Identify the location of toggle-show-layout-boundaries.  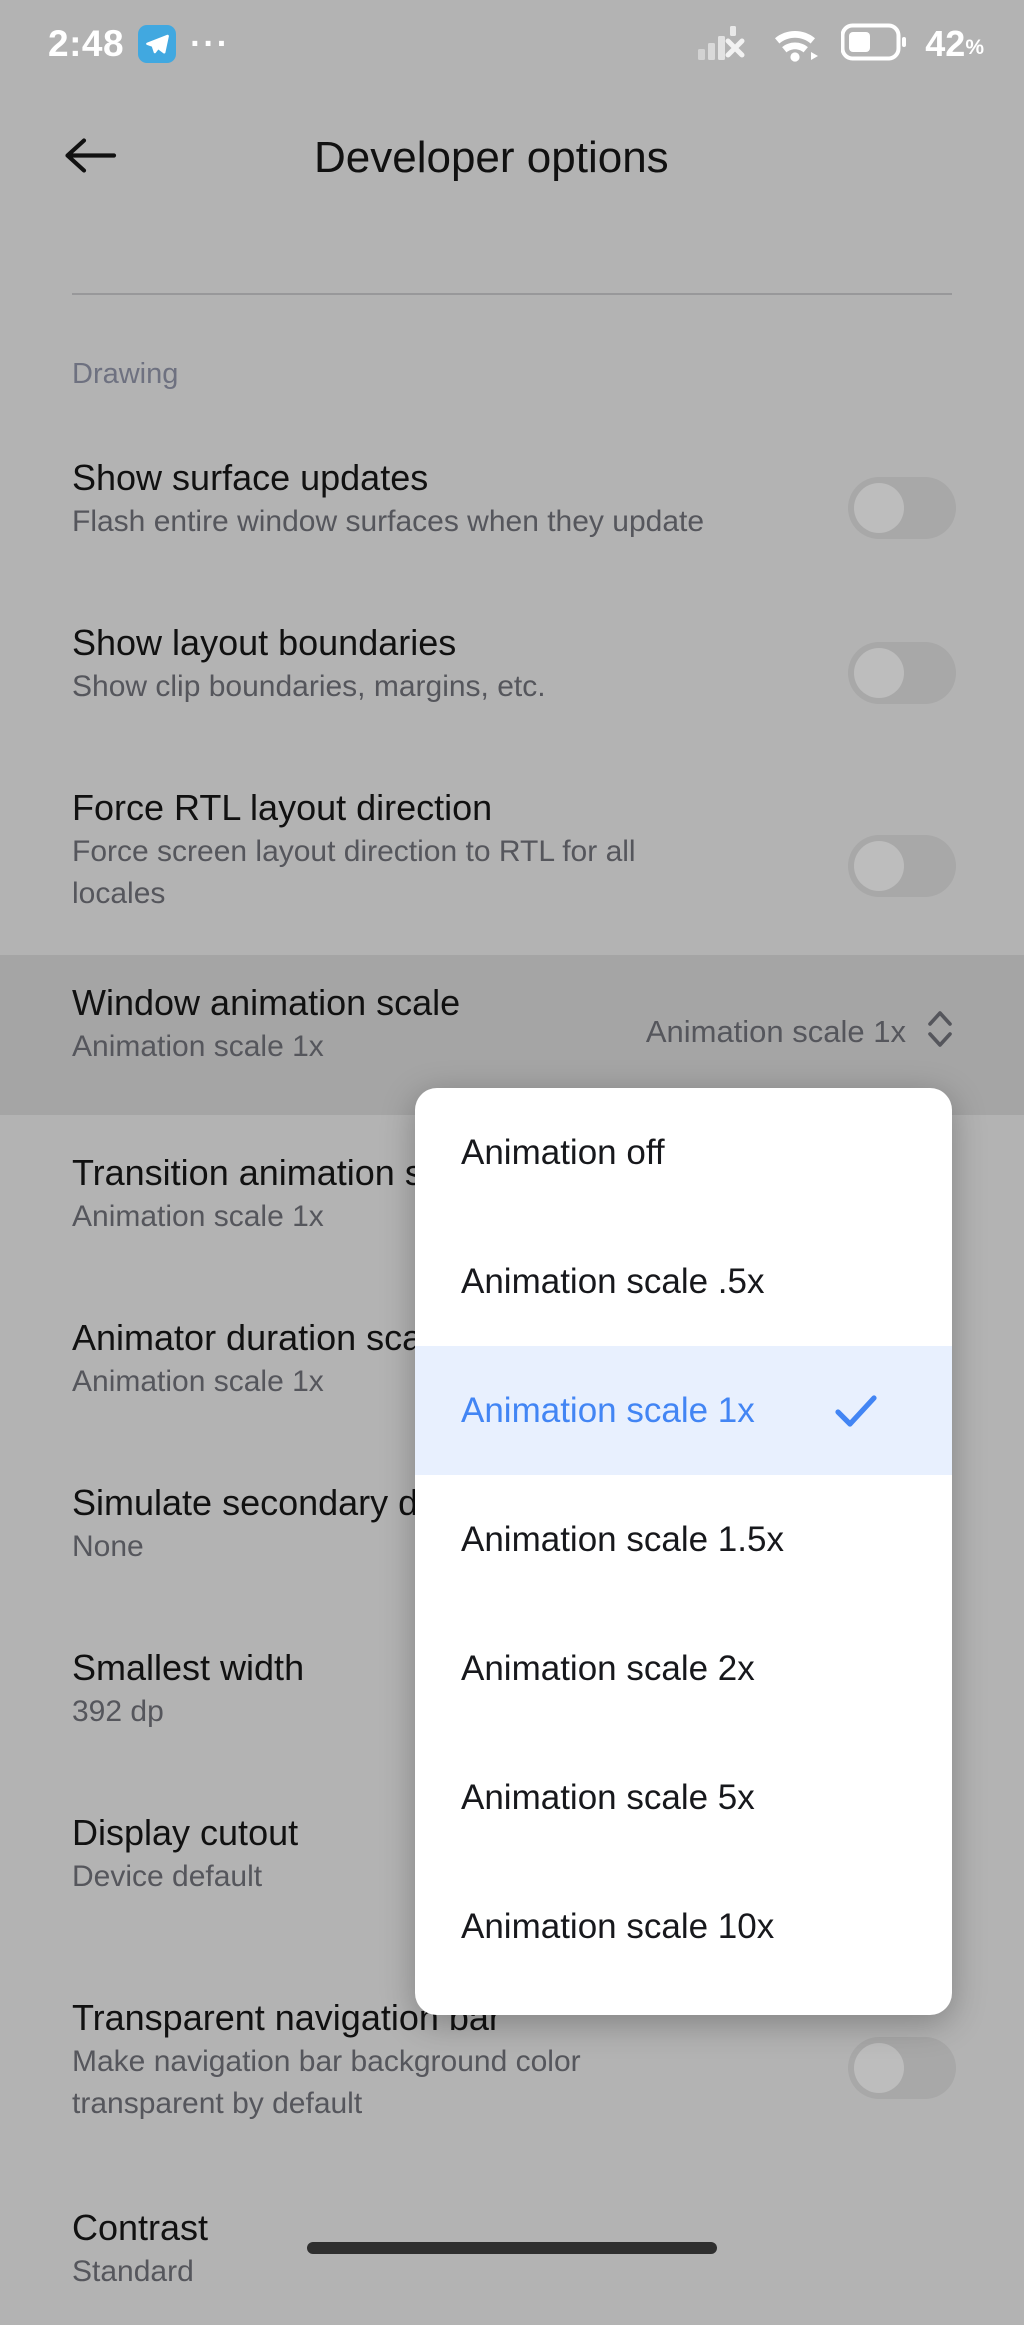
(902, 673).